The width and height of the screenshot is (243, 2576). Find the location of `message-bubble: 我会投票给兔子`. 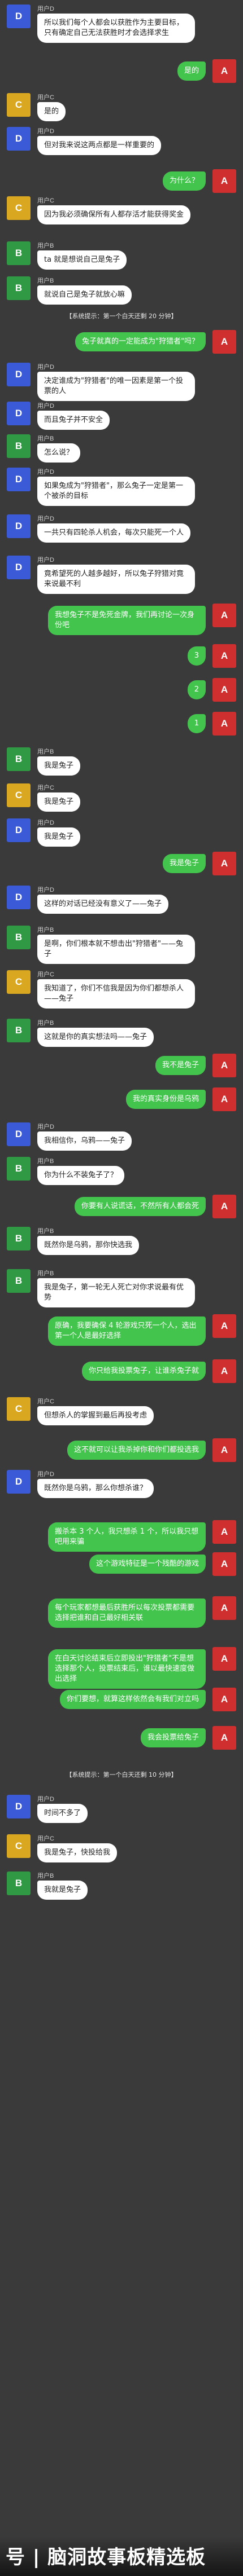

message-bubble: 我会投票给兔子 is located at coordinates (173, 1737).